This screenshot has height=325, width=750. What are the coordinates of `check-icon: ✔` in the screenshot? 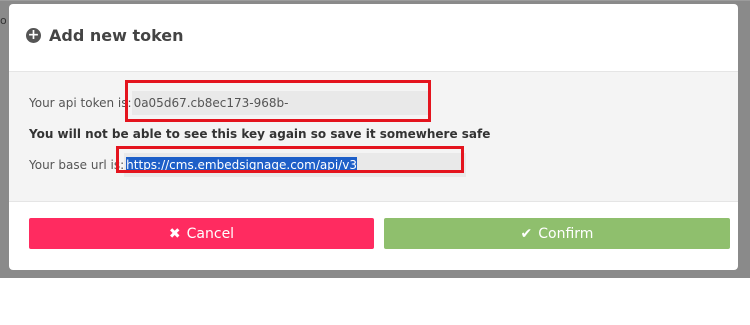 It's located at (526, 233).